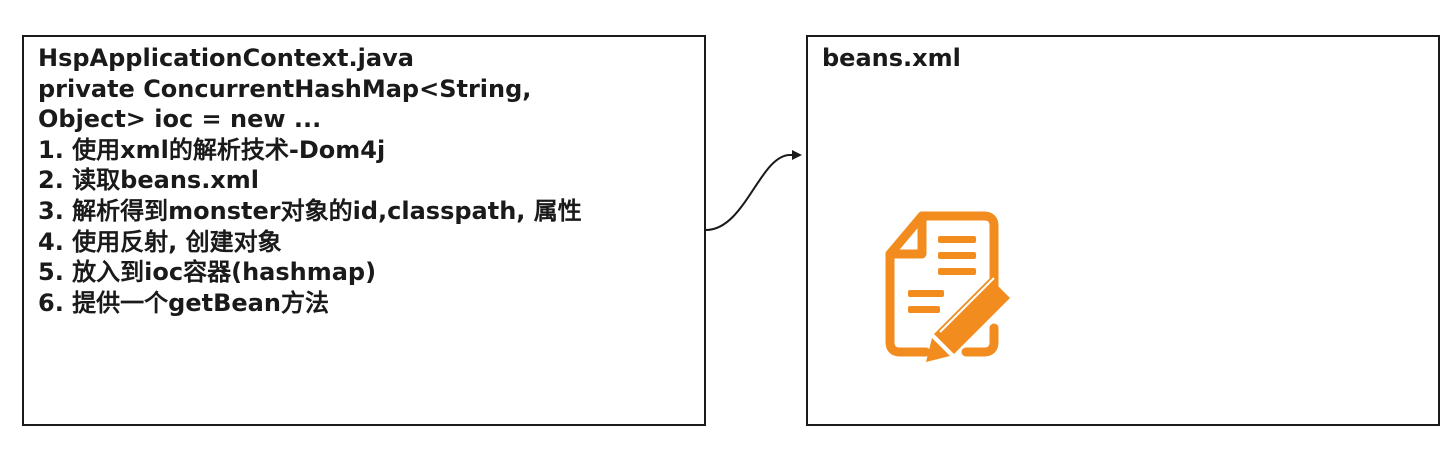 This screenshot has height=454, width=1453. What do you see at coordinates (310, 210) in the screenshot?
I see `step-3: 3. 解析得到monster对象的id,classpath, 属性` at bounding box center [310, 210].